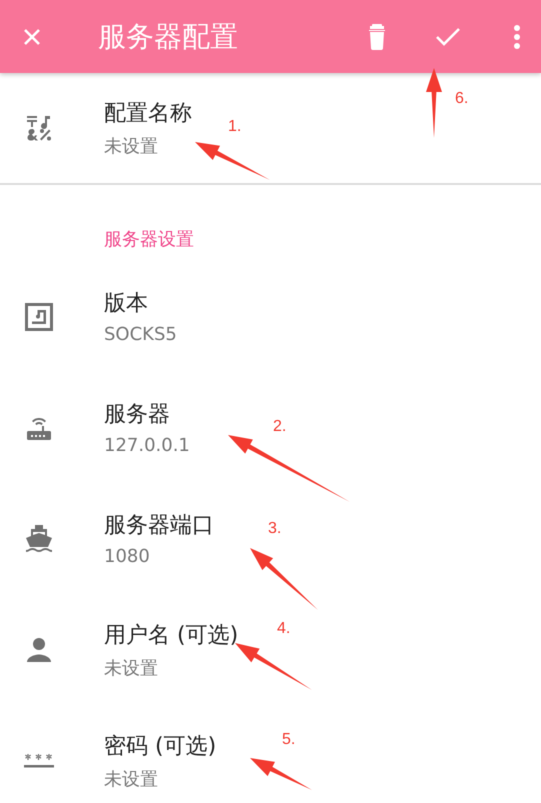 The image size is (541, 803). What do you see at coordinates (147, 445) in the screenshot?
I see `item-summary: 127.0.0.1` at bounding box center [147, 445].